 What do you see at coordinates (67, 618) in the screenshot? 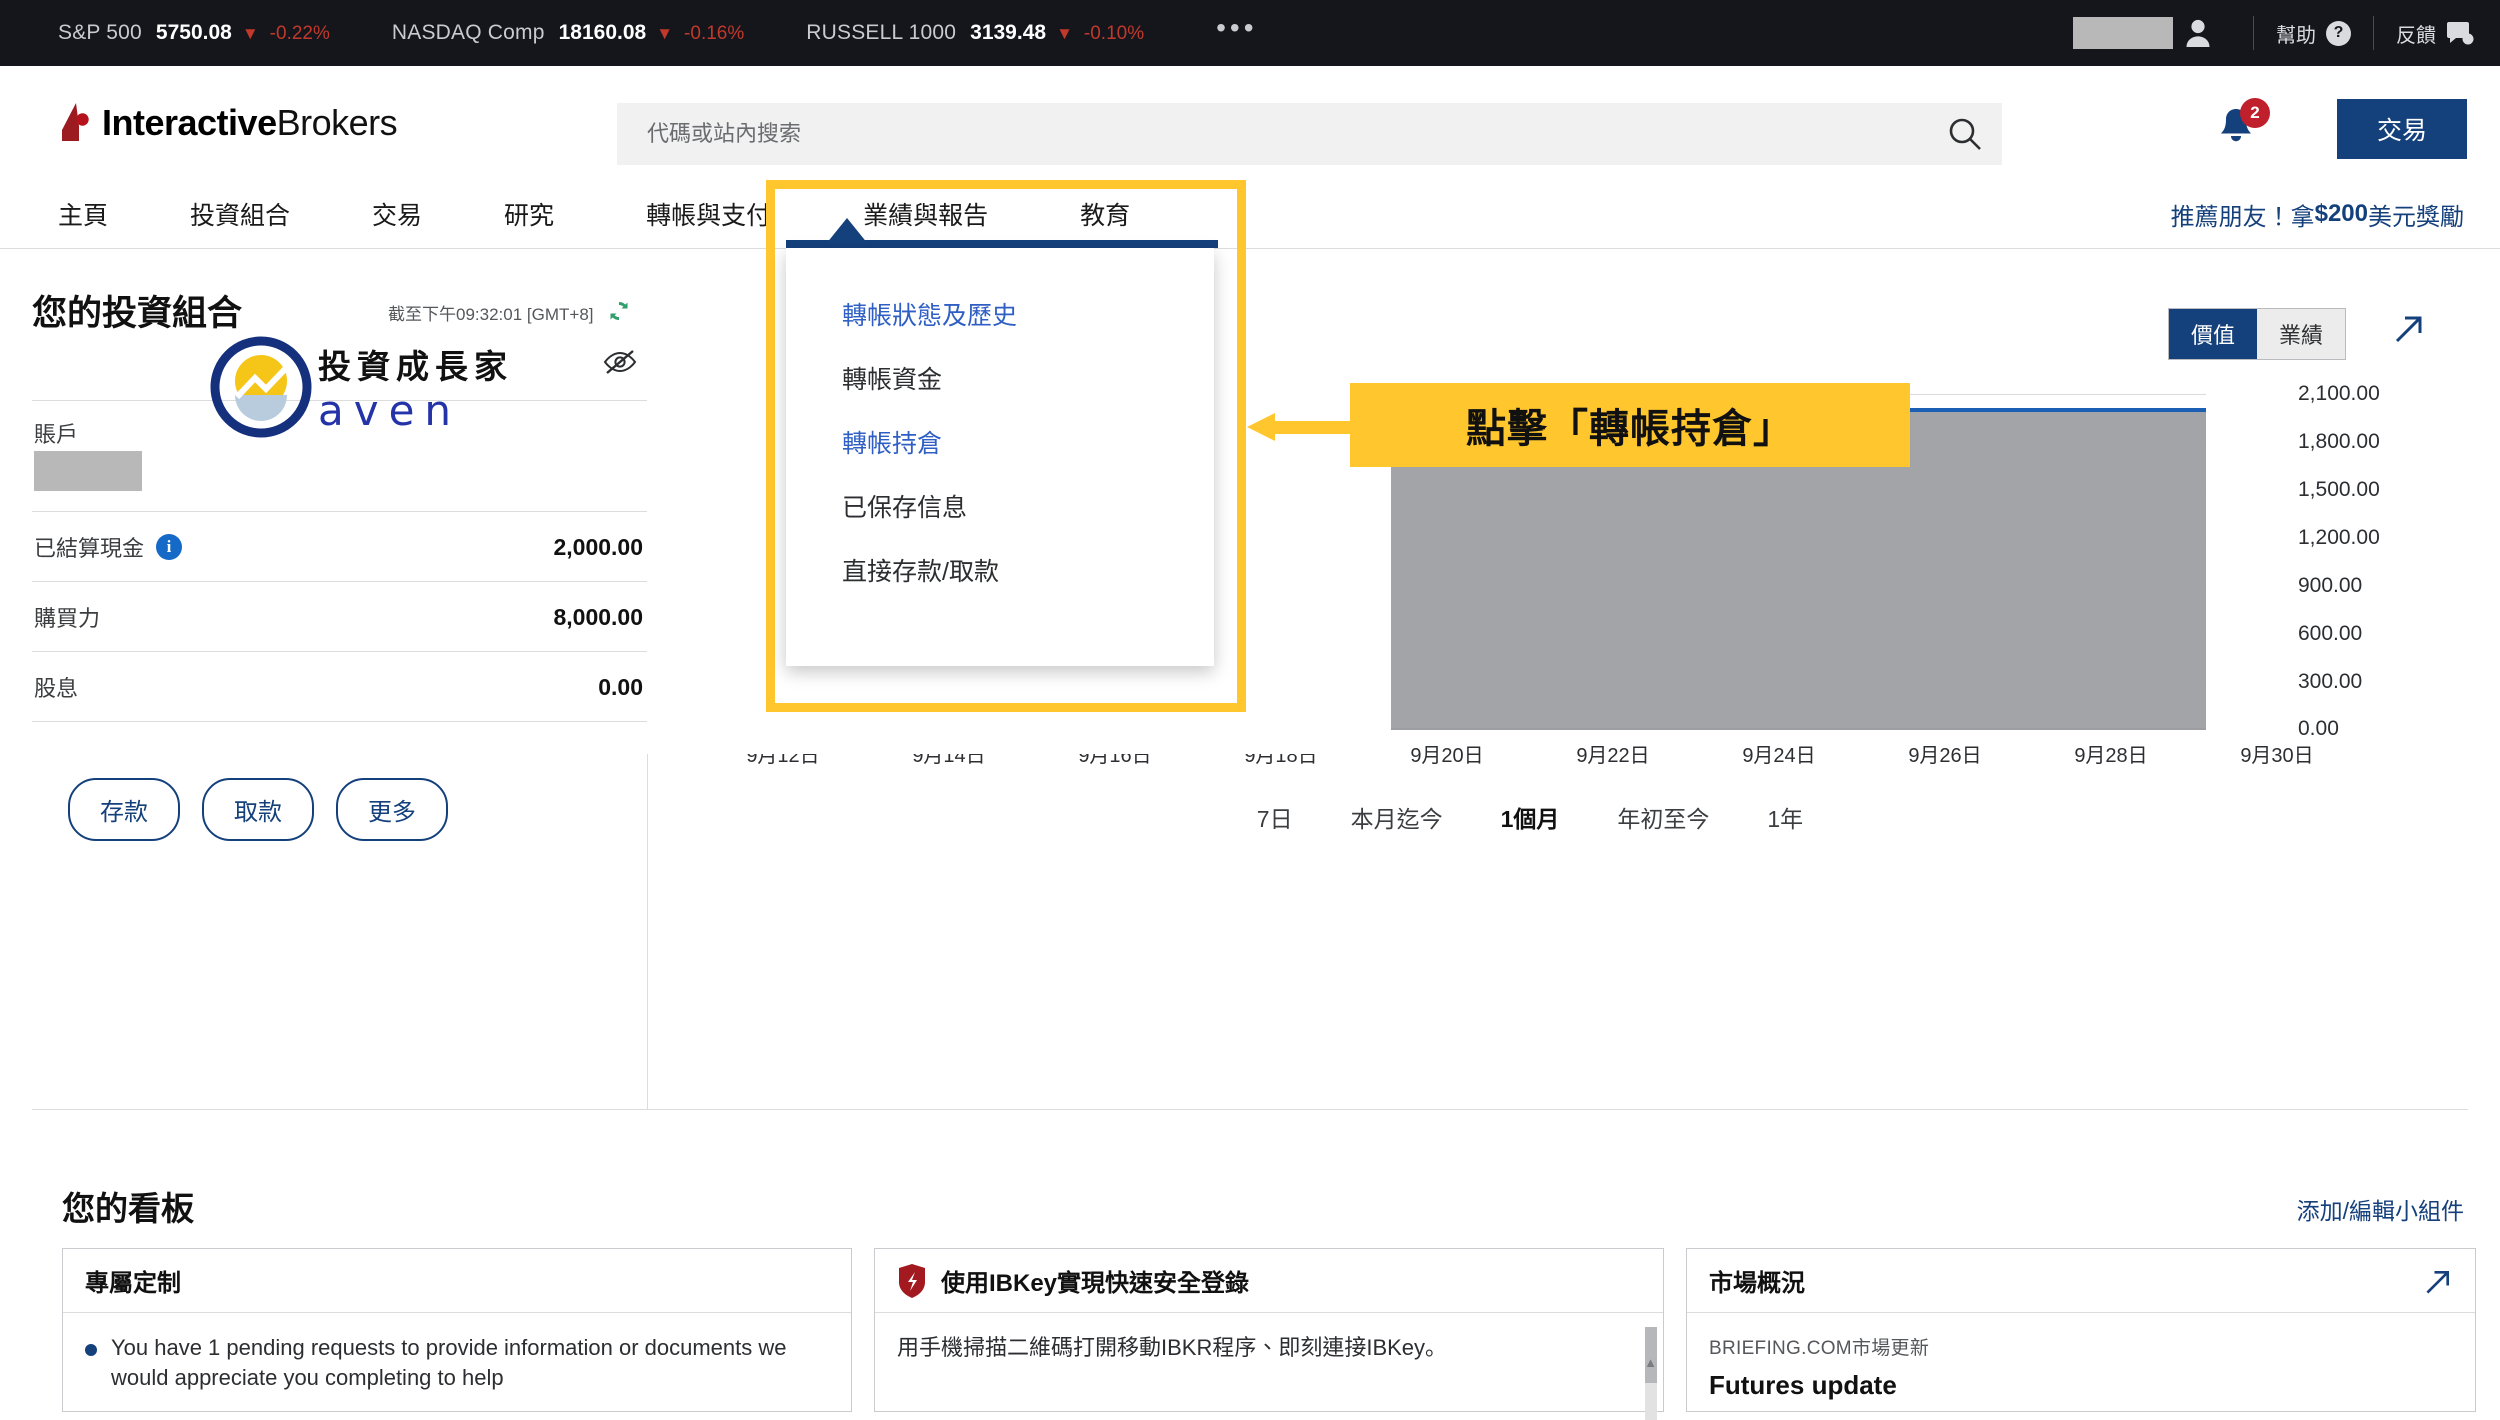
I see `row-label: 購買力` at bounding box center [67, 618].